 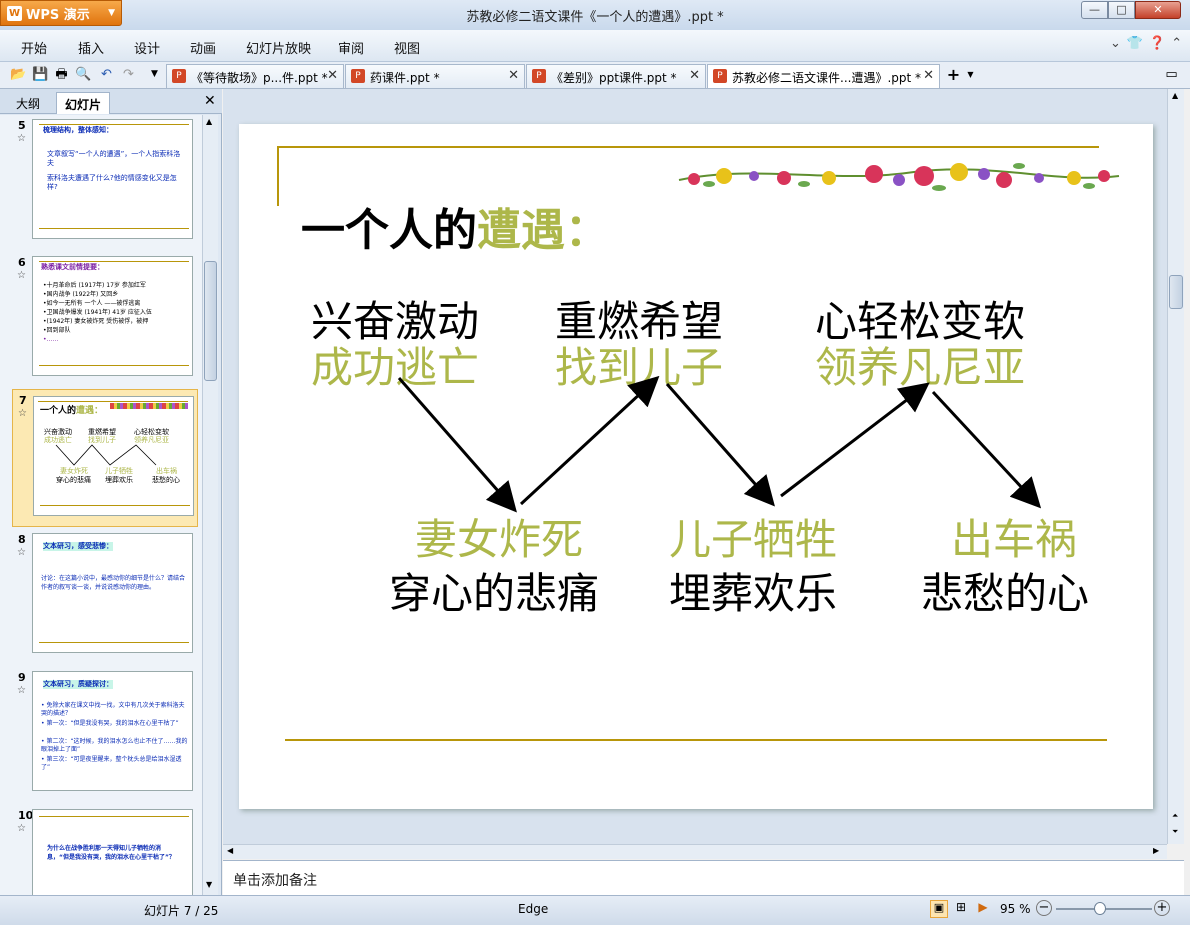 What do you see at coordinates (616, 76) in the screenshot?
I see `doc-tab-3: P 《差别》ppt课件.ppt * ✕` at bounding box center [616, 76].